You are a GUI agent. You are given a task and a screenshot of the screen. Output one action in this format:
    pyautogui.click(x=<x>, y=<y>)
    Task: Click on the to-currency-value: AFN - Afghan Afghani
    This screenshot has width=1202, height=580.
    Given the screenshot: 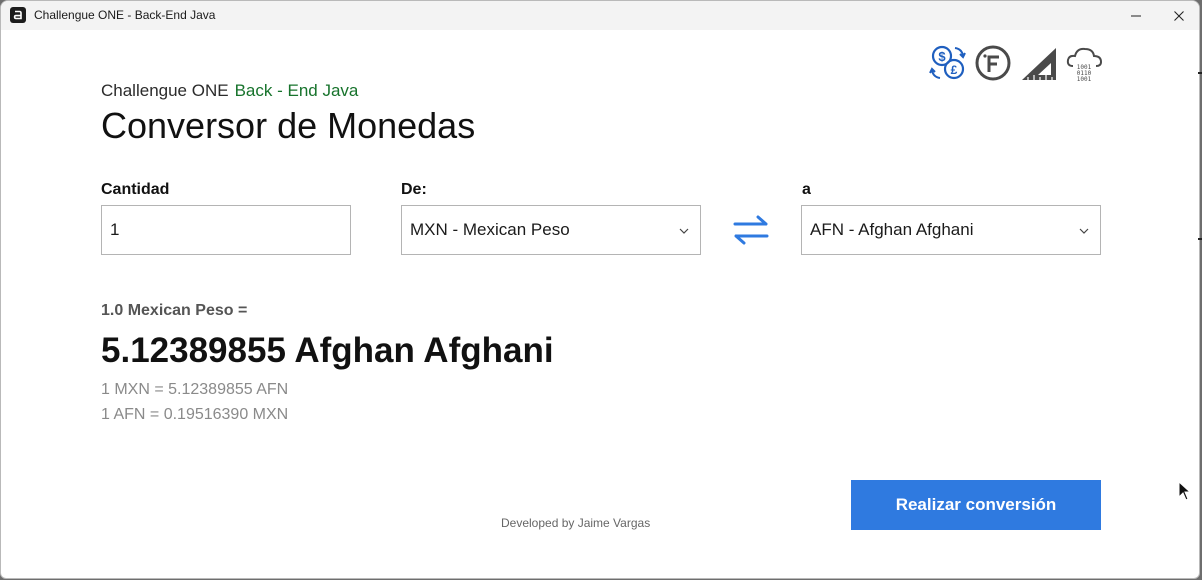 What is the action you would take?
    pyautogui.click(x=892, y=229)
    